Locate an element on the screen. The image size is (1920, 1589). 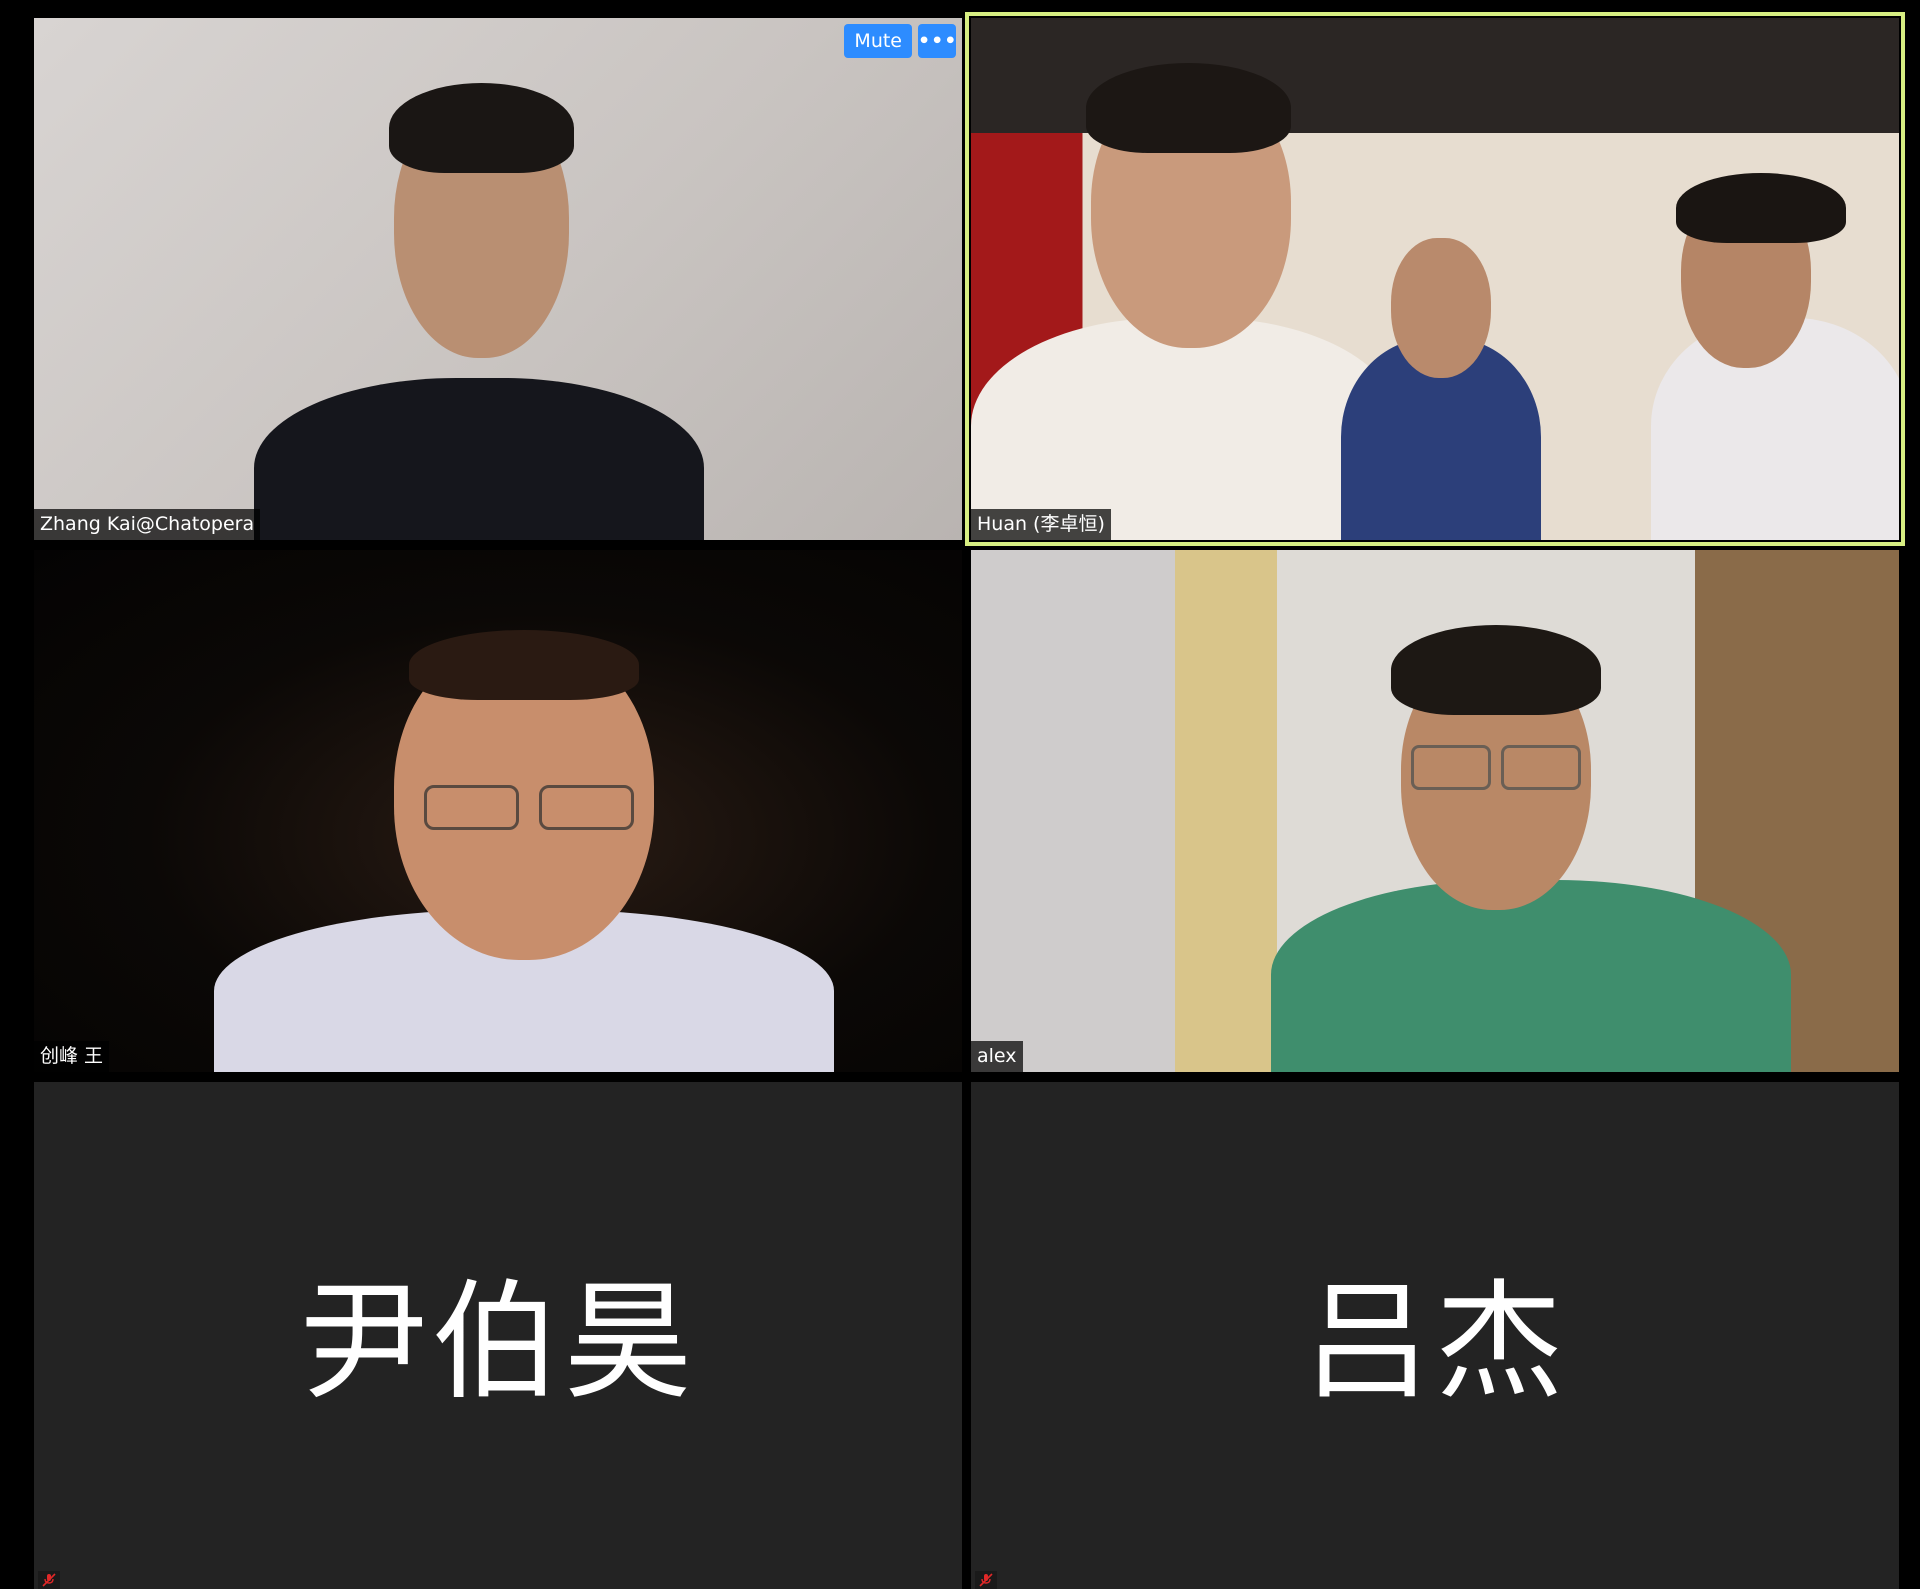
mute-button: Mute is located at coordinates (878, 41).